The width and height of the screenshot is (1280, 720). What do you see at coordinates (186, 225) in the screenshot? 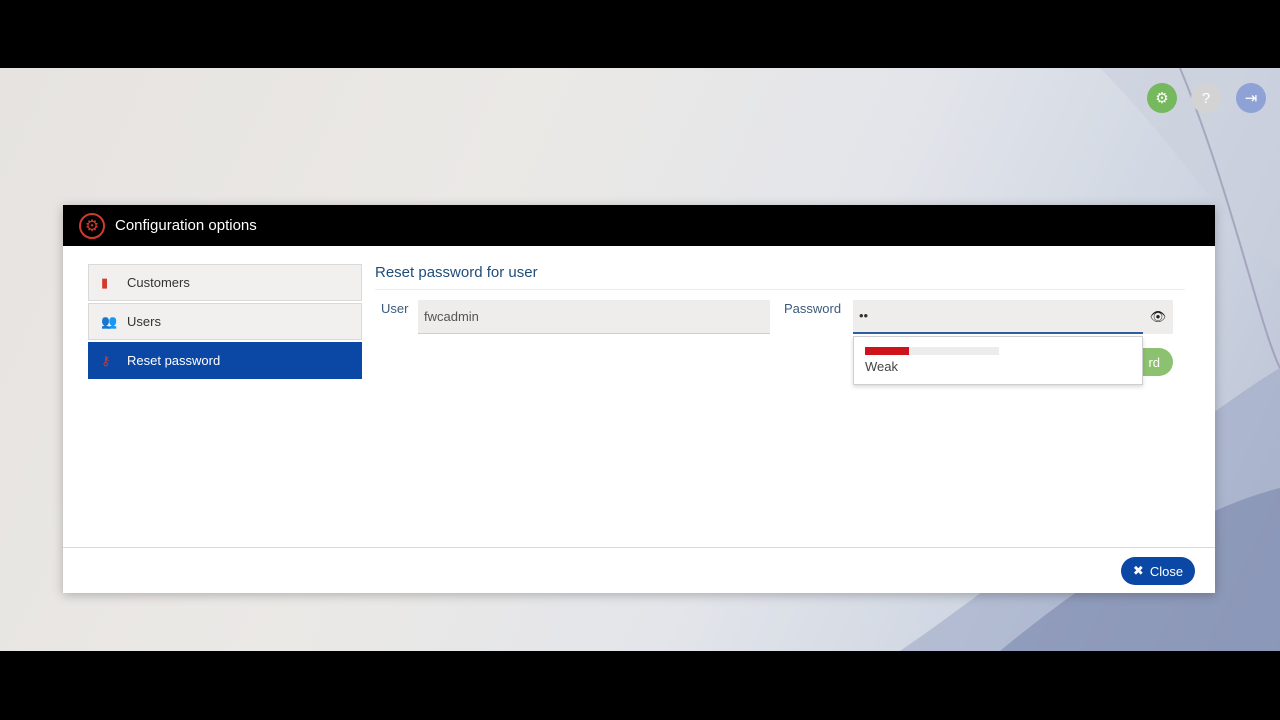
I see `dialog-title: Configuration options` at bounding box center [186, 225].